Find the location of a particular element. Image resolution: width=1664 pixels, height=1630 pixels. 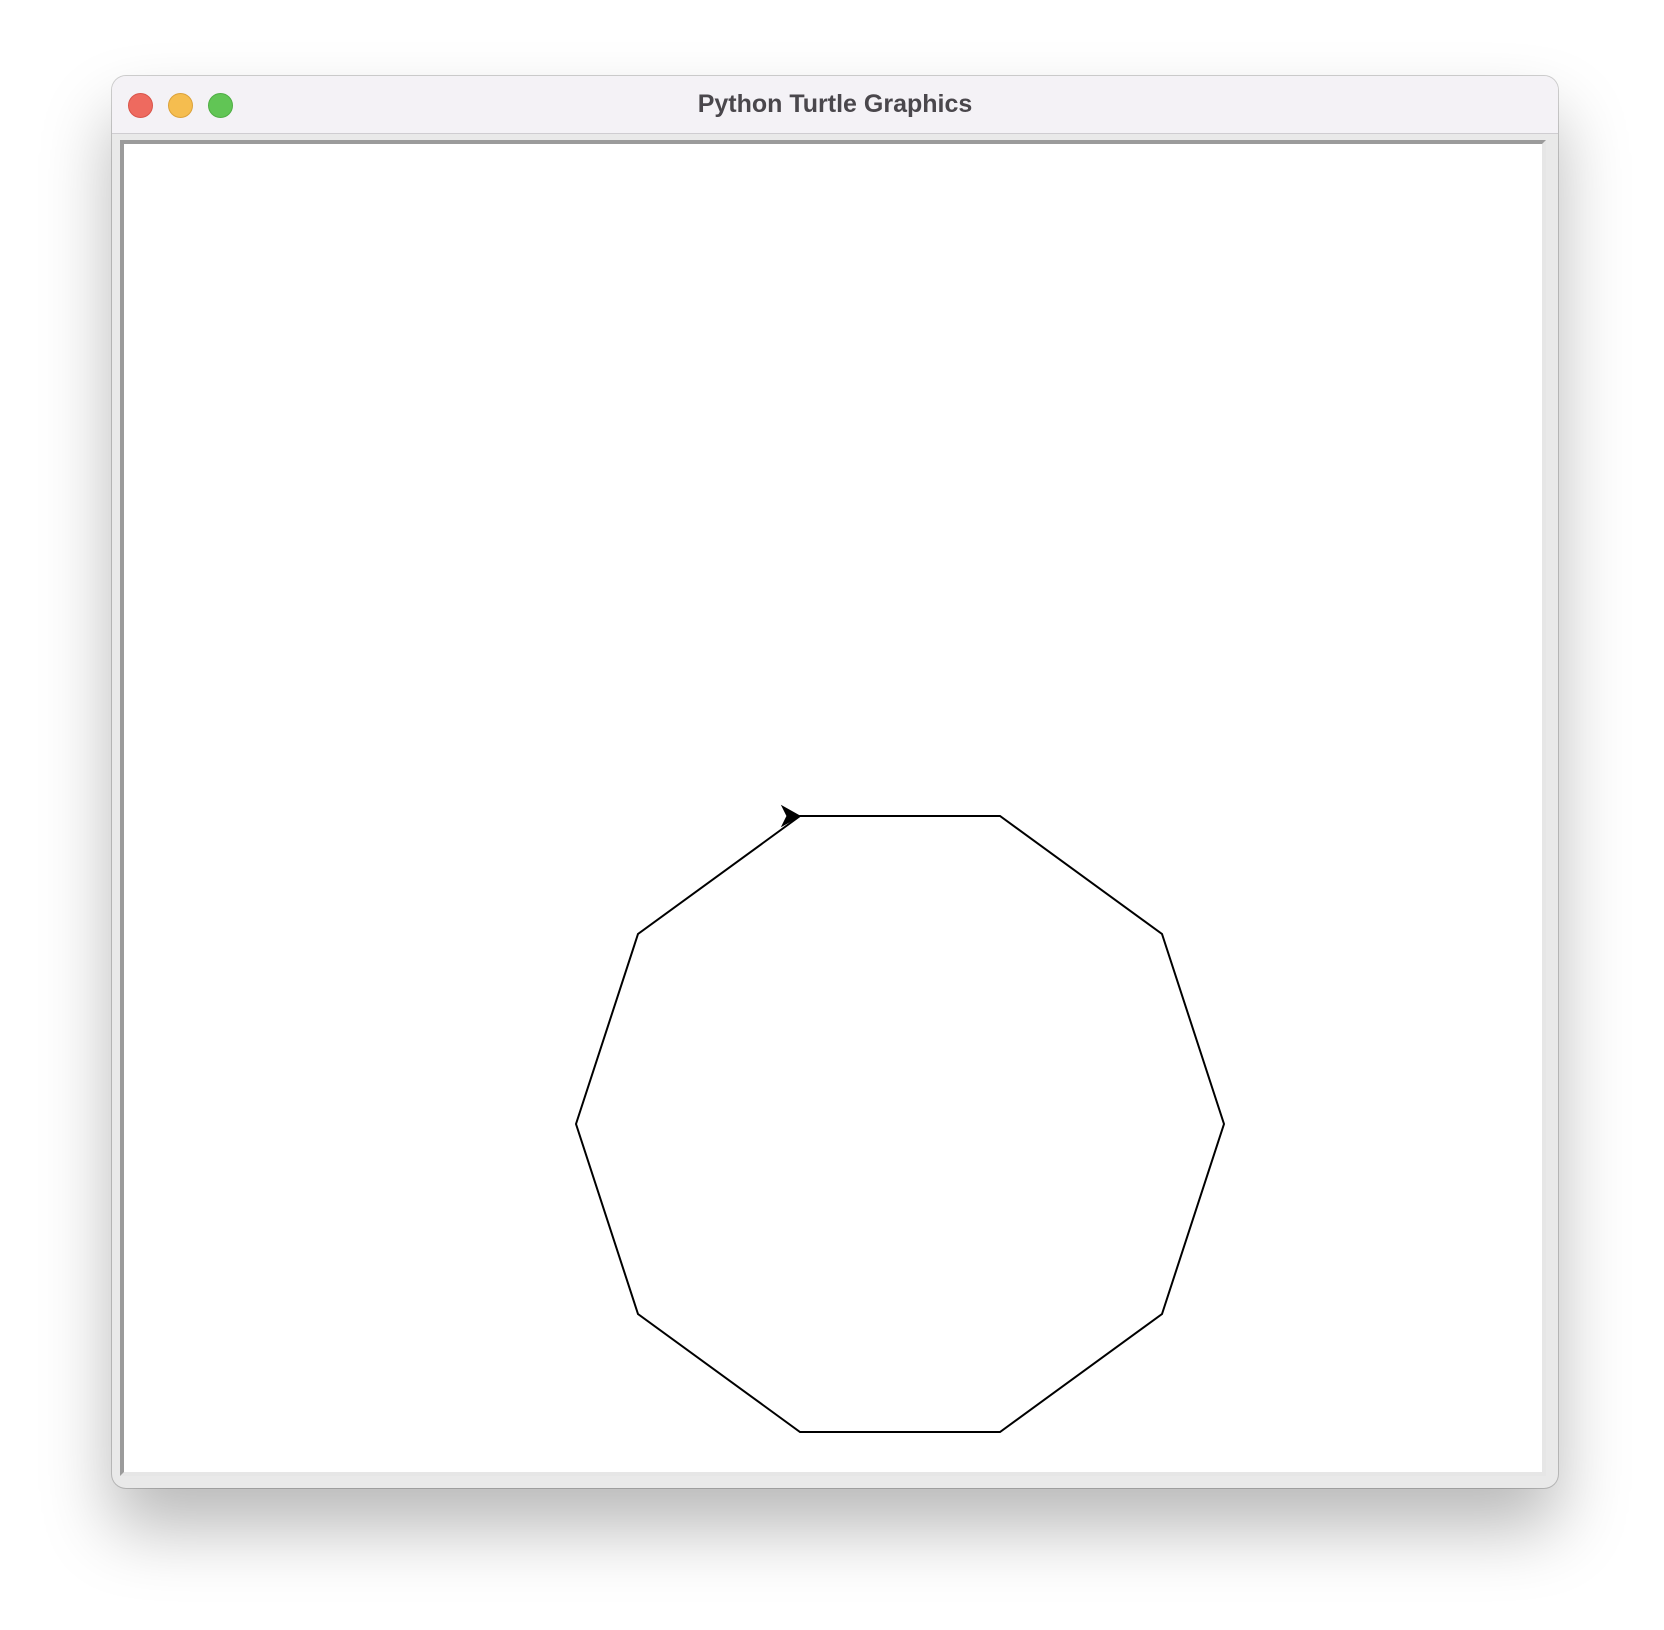

decagon-path is located at coordinates (900, 1124).